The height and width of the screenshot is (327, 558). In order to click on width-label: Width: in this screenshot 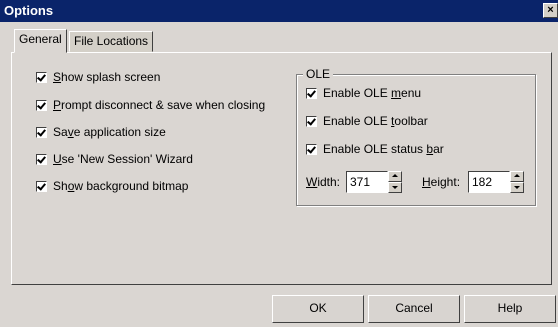, I will do `click(323, 182)`.